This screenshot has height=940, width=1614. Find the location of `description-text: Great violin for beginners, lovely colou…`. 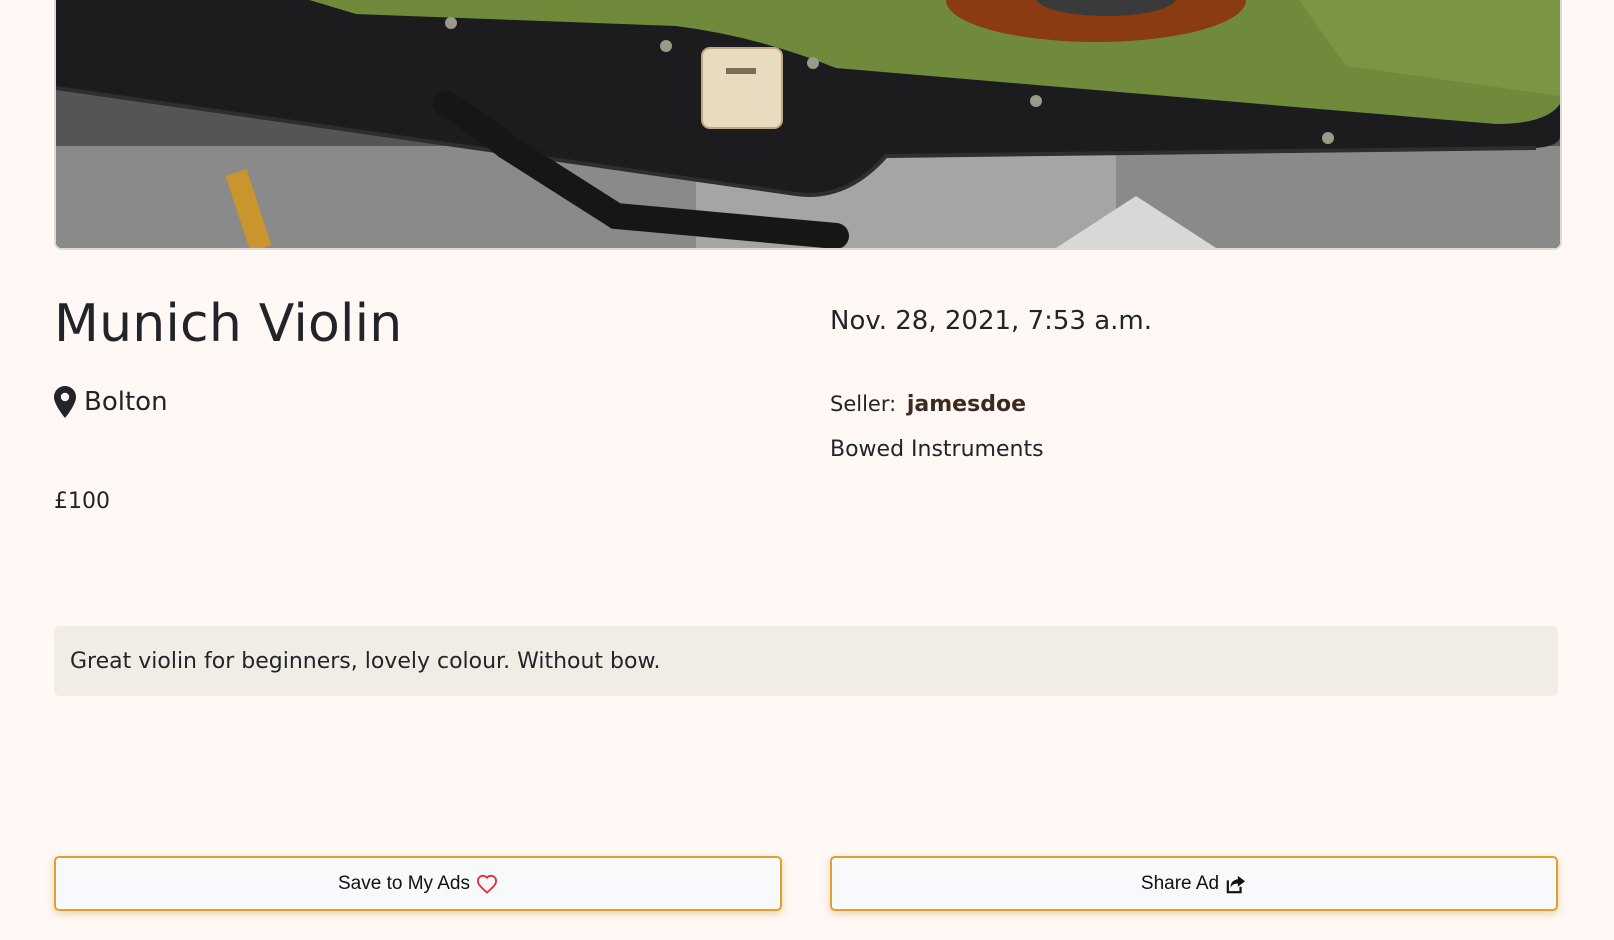

description-text: Great violin for beginners, lovely colou… is located at coordinates (365, 661).